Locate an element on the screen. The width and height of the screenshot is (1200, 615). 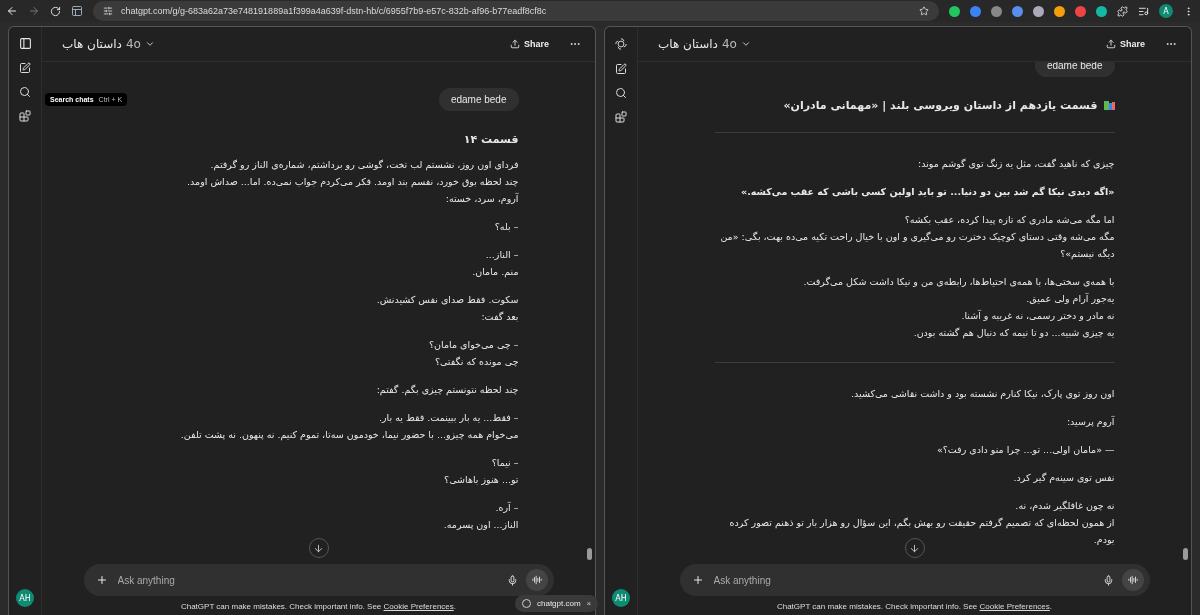
story-line: تو... هنوز باهاشی؟ is located at coordinates (481, 480).